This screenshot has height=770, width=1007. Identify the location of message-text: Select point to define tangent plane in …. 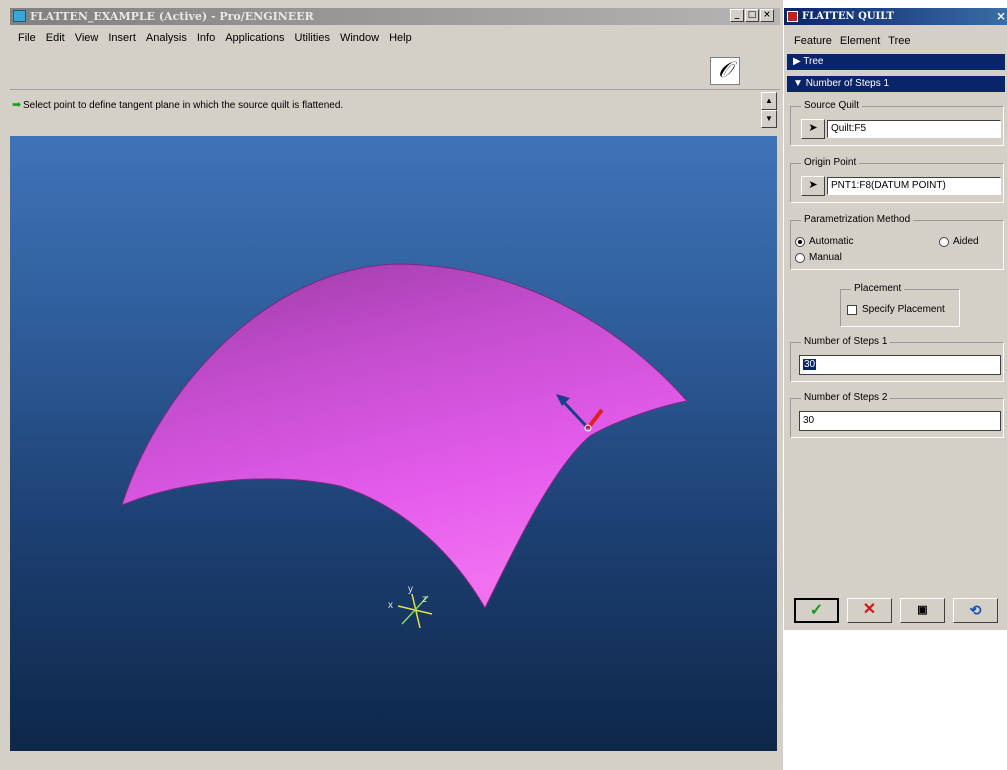
(183, 105).